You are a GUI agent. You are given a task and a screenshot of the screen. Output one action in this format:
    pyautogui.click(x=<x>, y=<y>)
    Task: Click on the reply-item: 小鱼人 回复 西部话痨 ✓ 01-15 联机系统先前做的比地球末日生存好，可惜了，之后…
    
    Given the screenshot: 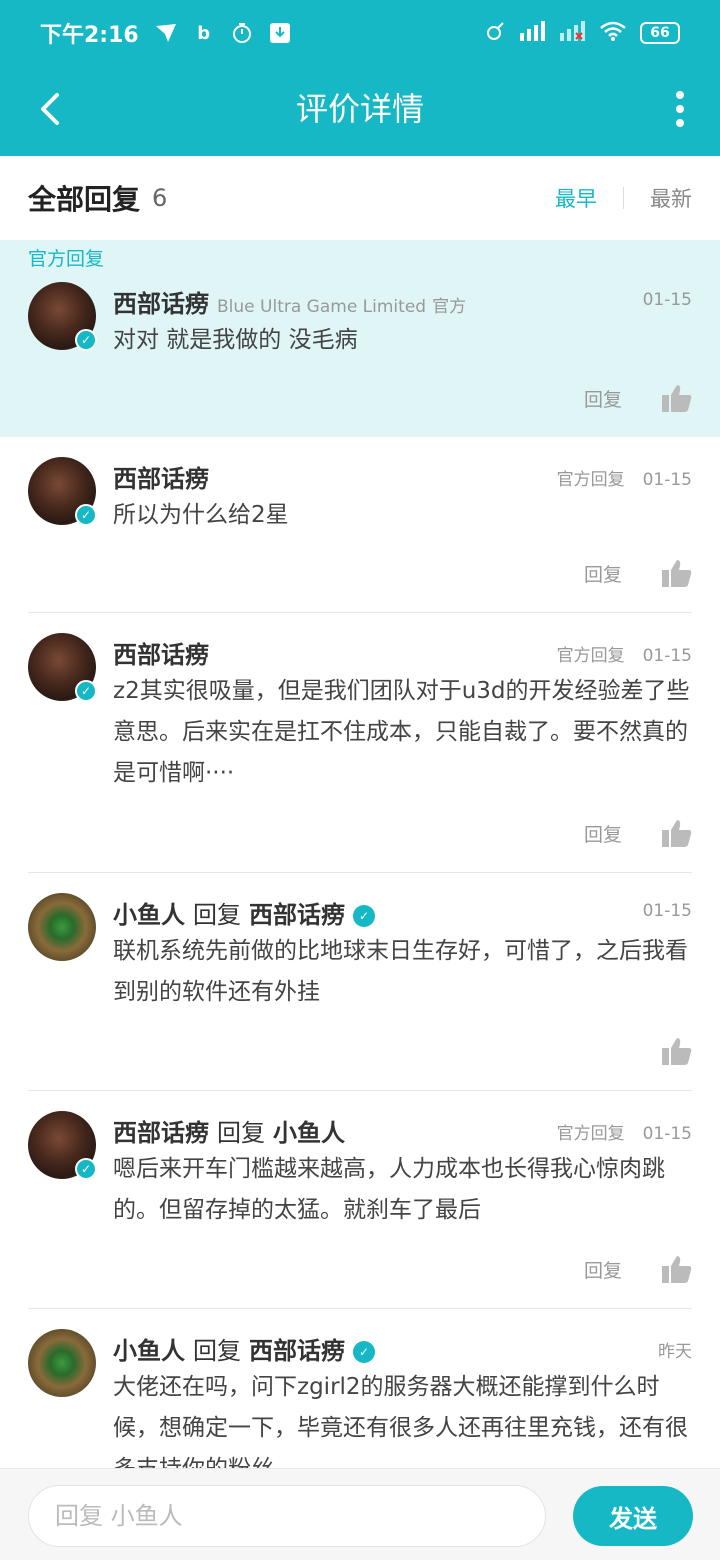 What is the action you would take?
    pyautogui.click(x=360, y=982)
    